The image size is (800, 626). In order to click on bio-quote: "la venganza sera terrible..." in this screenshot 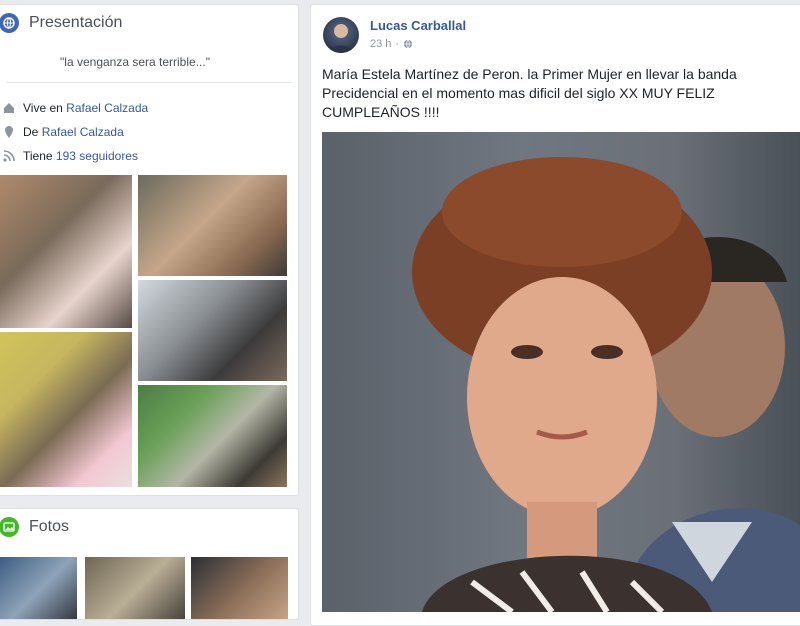, I will do `click(135, 62)`.